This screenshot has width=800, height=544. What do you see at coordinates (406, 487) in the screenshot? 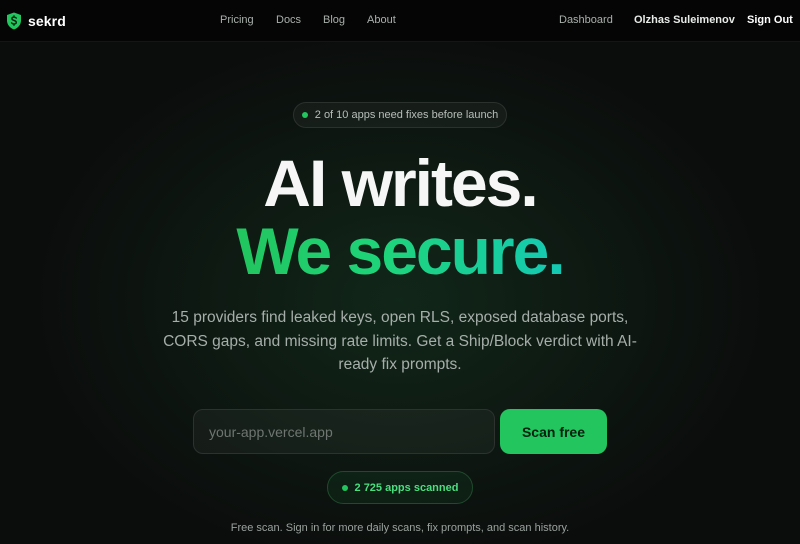
I see `apps-scanned-count: 2 725 apps scanned` at bounding box center [406, 487].